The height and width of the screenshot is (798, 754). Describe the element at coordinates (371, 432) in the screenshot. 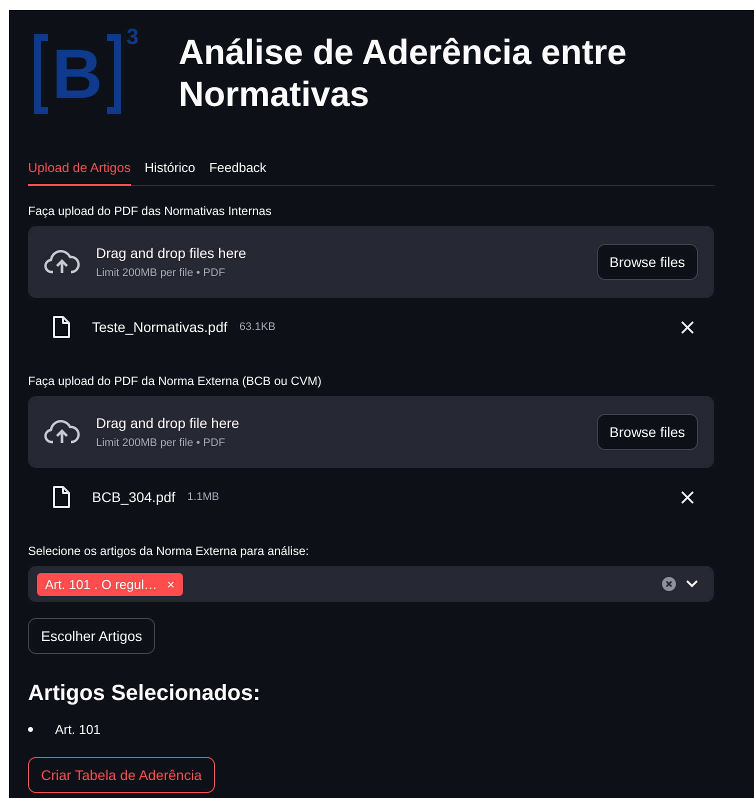

I see `dropzone: Drag and drop file here Limit 200MB per file • PDF Browse files` at that location.